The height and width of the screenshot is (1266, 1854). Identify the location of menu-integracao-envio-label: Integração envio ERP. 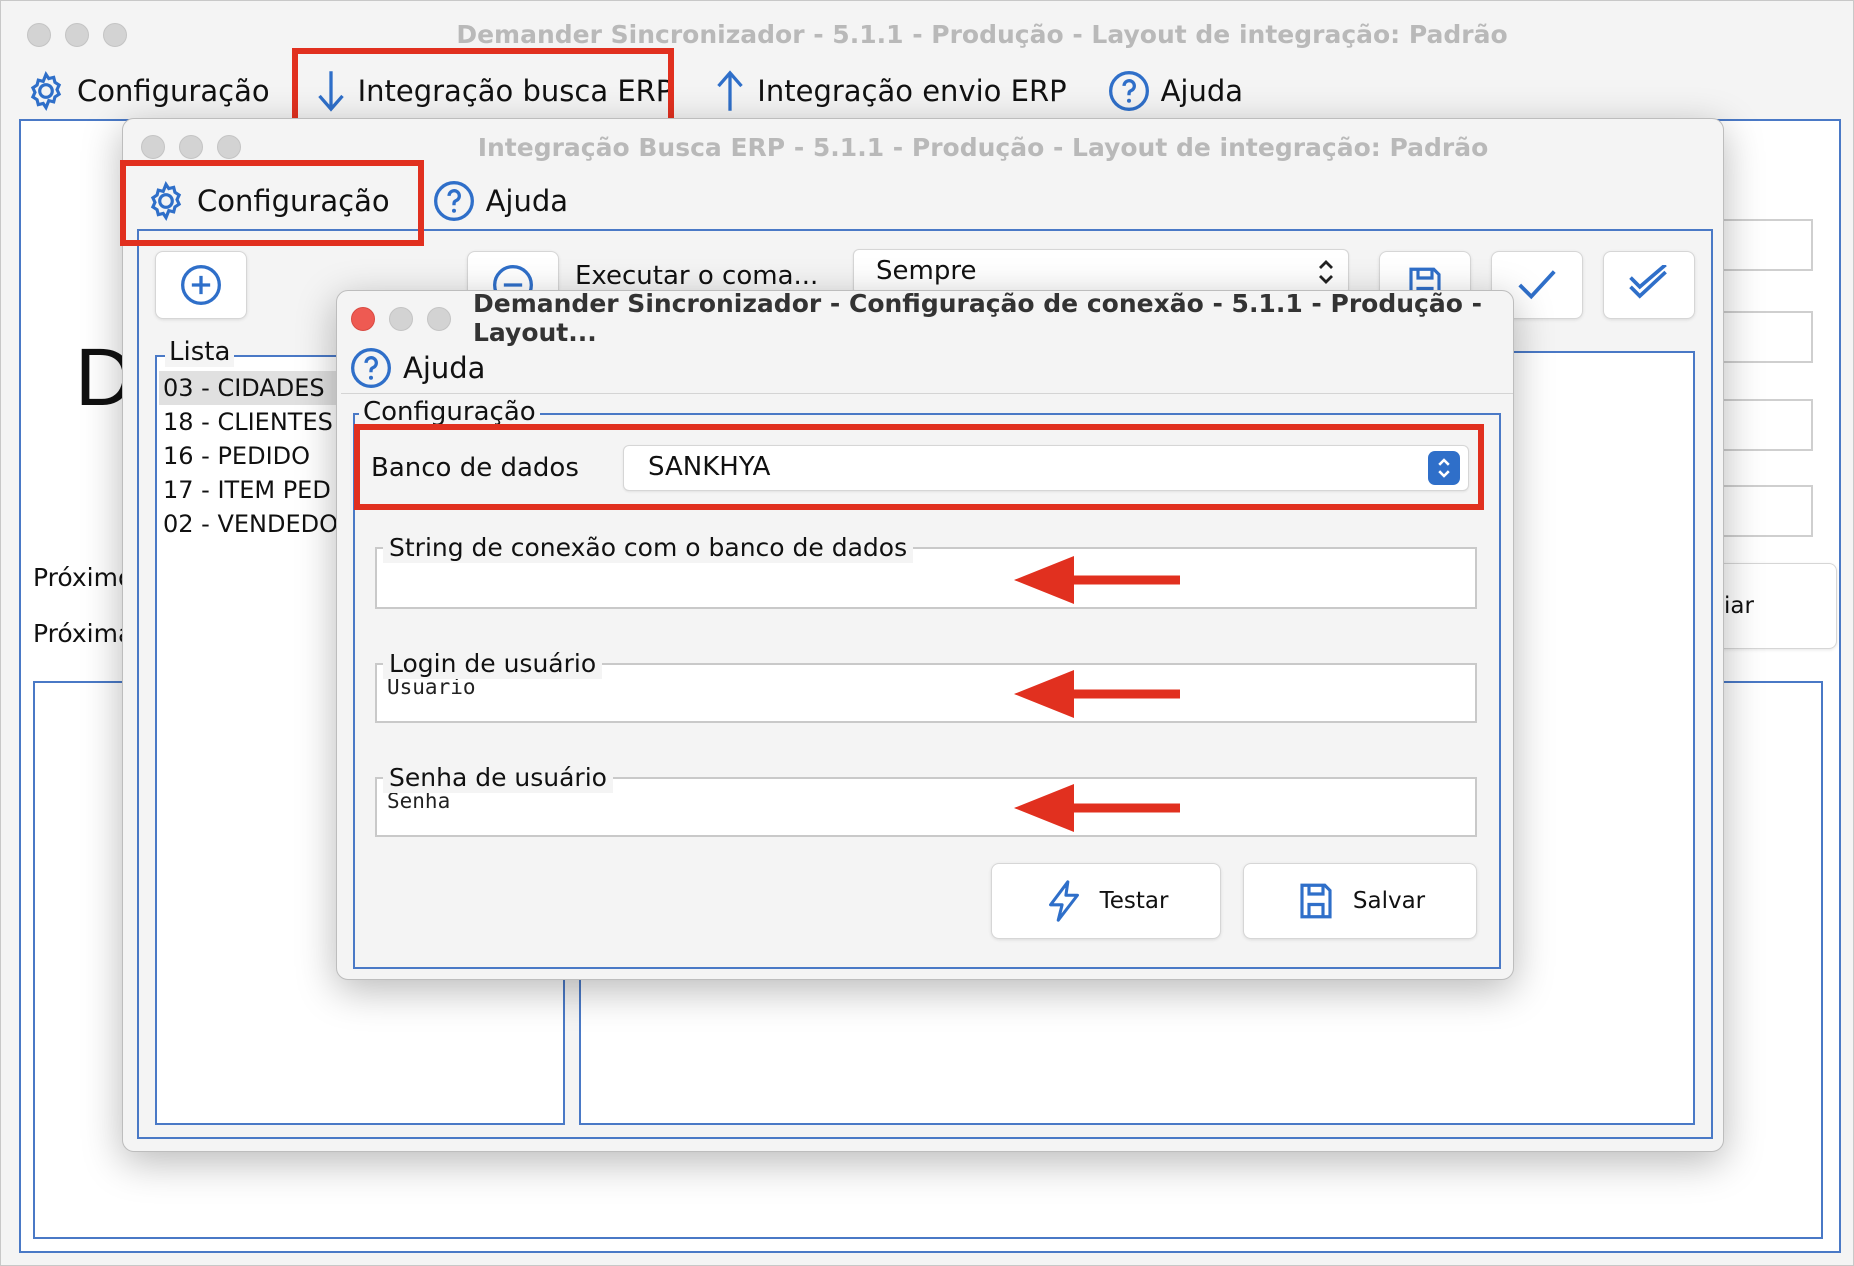
(912, 91).